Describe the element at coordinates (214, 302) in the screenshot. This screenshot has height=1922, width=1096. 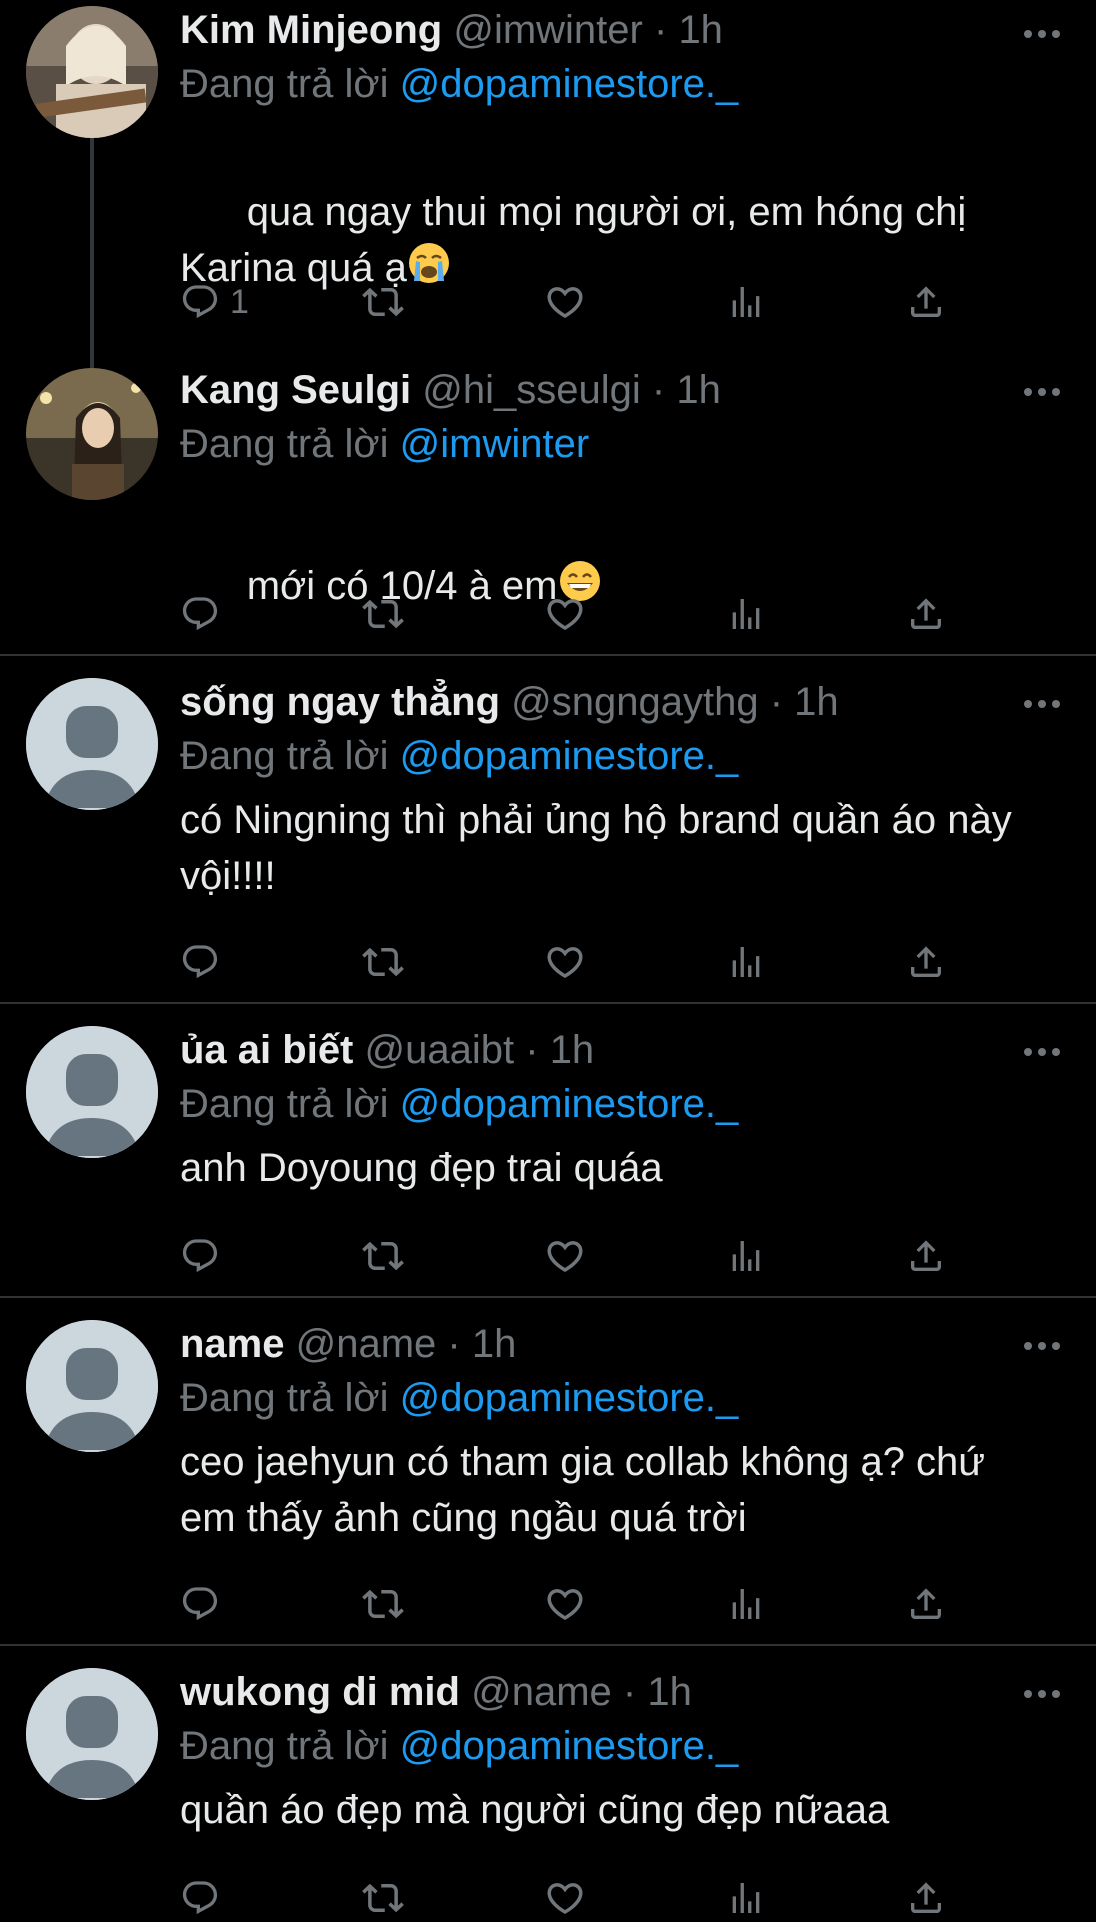
I see `reply-button: 1` at that location.